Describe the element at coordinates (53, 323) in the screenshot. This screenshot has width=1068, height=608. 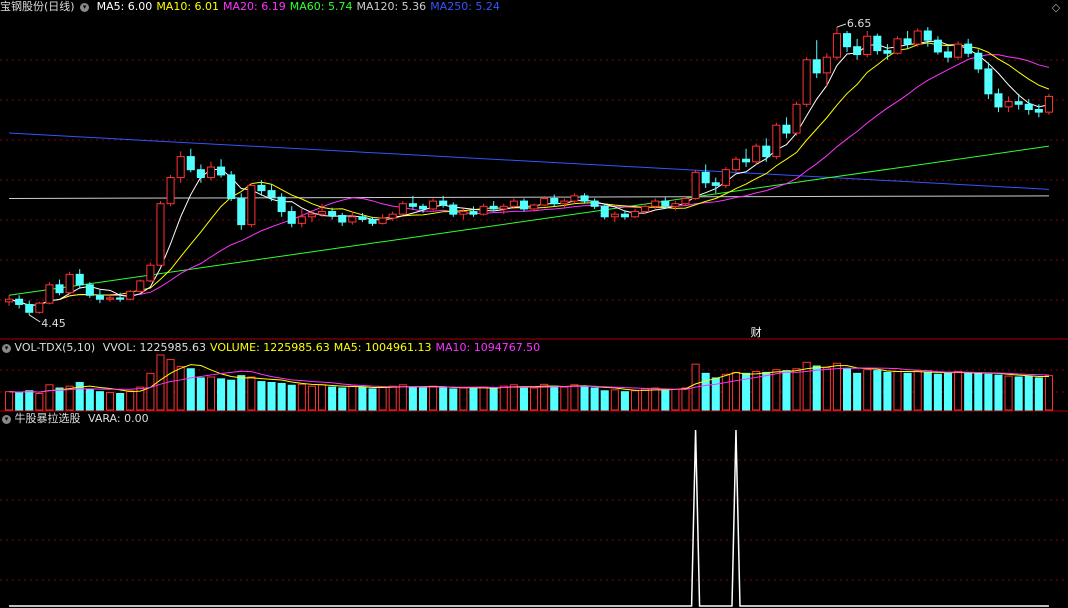
I see `low-price-label: 4.45` at that location.